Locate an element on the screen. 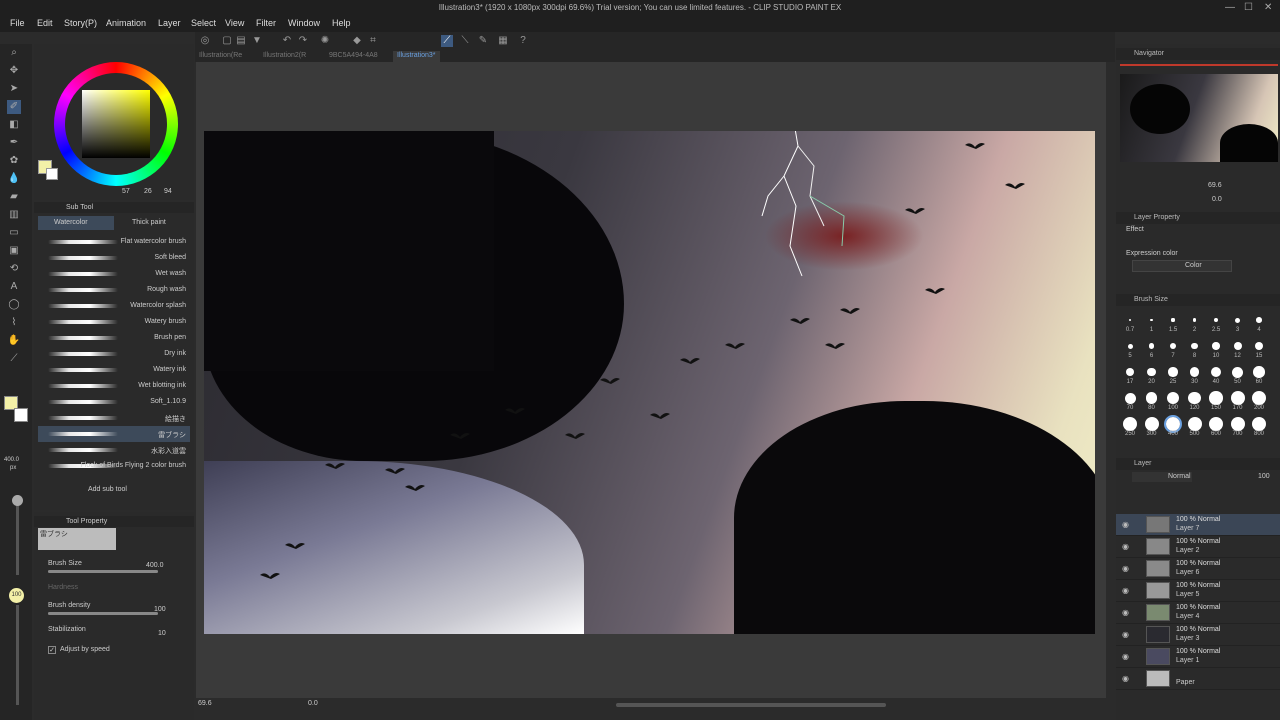 The height and width of the screenshot is (720, 1280). blend-mode-select: Normal is located at coordinates (1162, 477).